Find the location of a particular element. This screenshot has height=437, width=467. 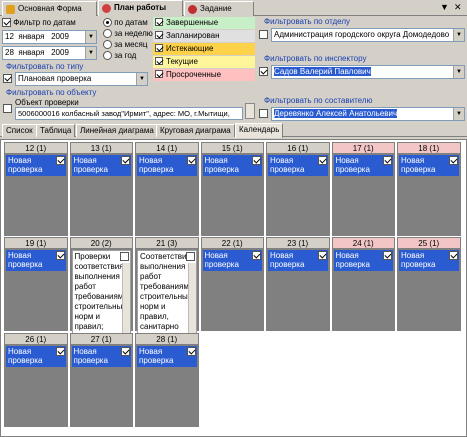

date-to-dropdown-icon: ▼ is located at coordinates (90, 53).